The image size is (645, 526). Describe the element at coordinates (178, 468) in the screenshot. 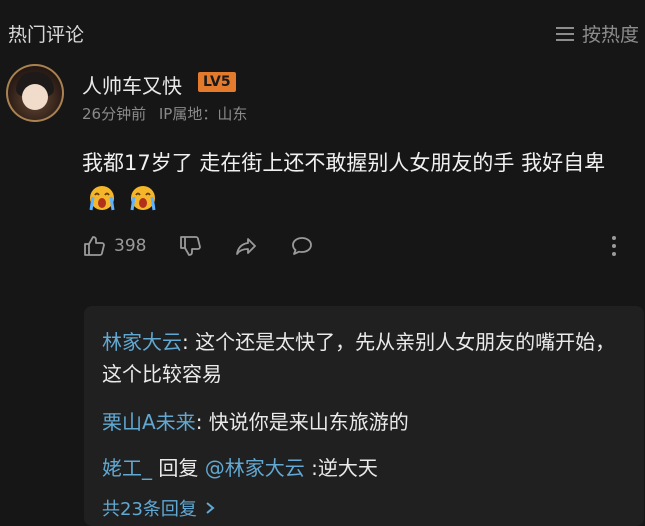

I see `reply-word: 回复` at that location.